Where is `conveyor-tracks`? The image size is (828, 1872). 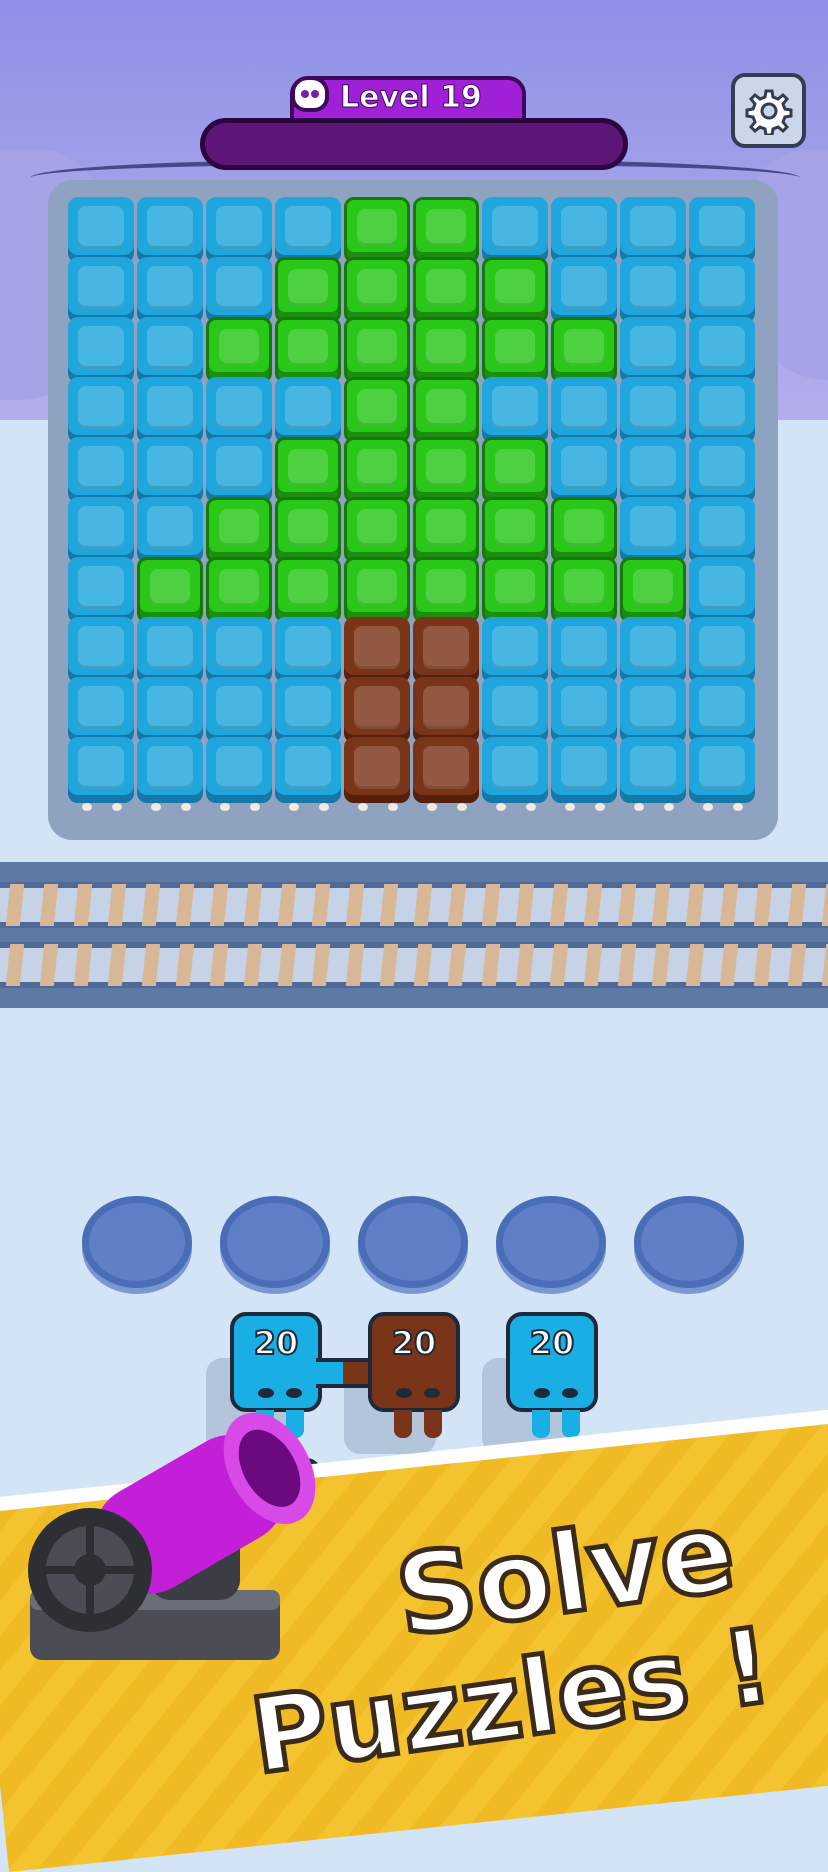
conveyor-tracks is located at coordinates (414, 935).